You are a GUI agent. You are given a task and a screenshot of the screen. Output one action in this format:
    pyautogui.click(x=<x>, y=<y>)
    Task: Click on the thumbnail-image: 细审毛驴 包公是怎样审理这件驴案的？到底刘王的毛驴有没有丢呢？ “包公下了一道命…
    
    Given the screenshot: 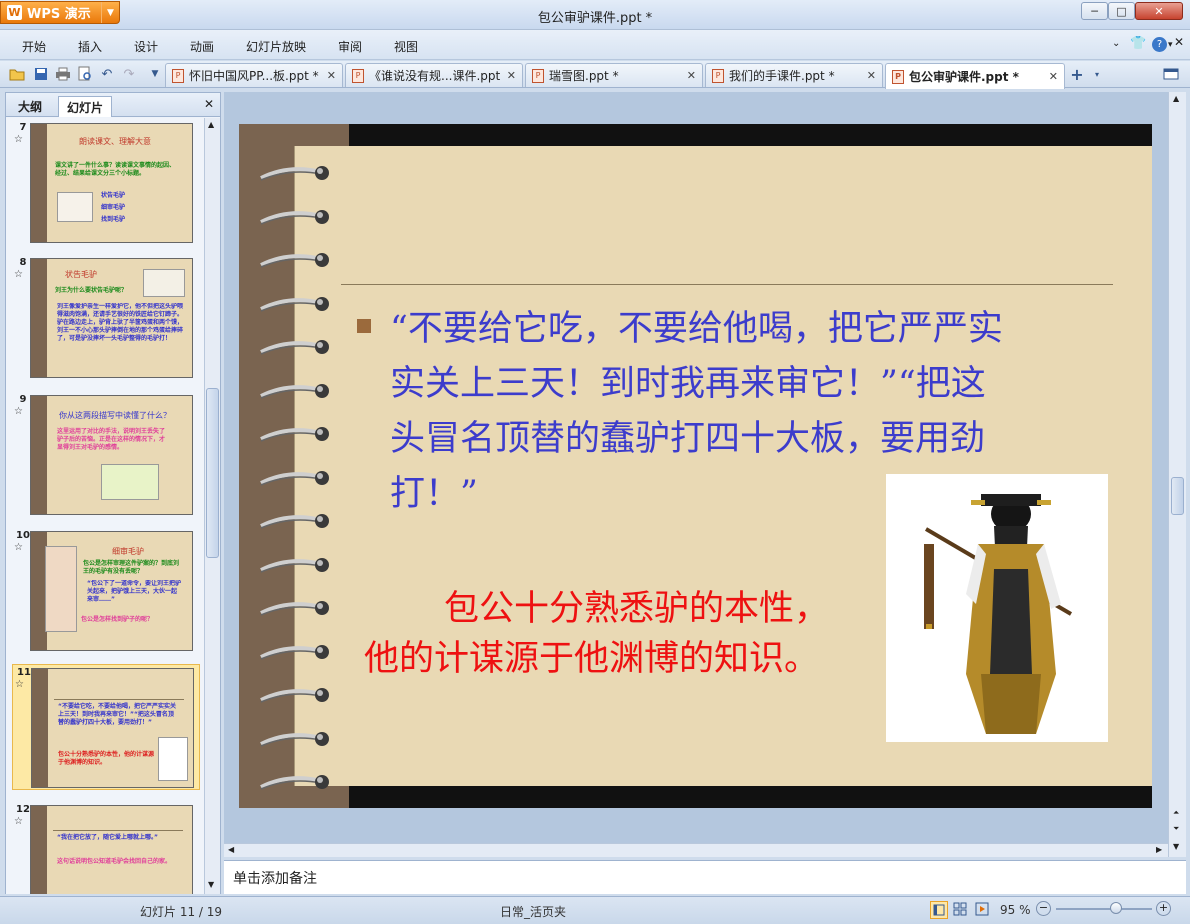 What is the action you would take?
    pyautogui.click(x=111, y=591)
    